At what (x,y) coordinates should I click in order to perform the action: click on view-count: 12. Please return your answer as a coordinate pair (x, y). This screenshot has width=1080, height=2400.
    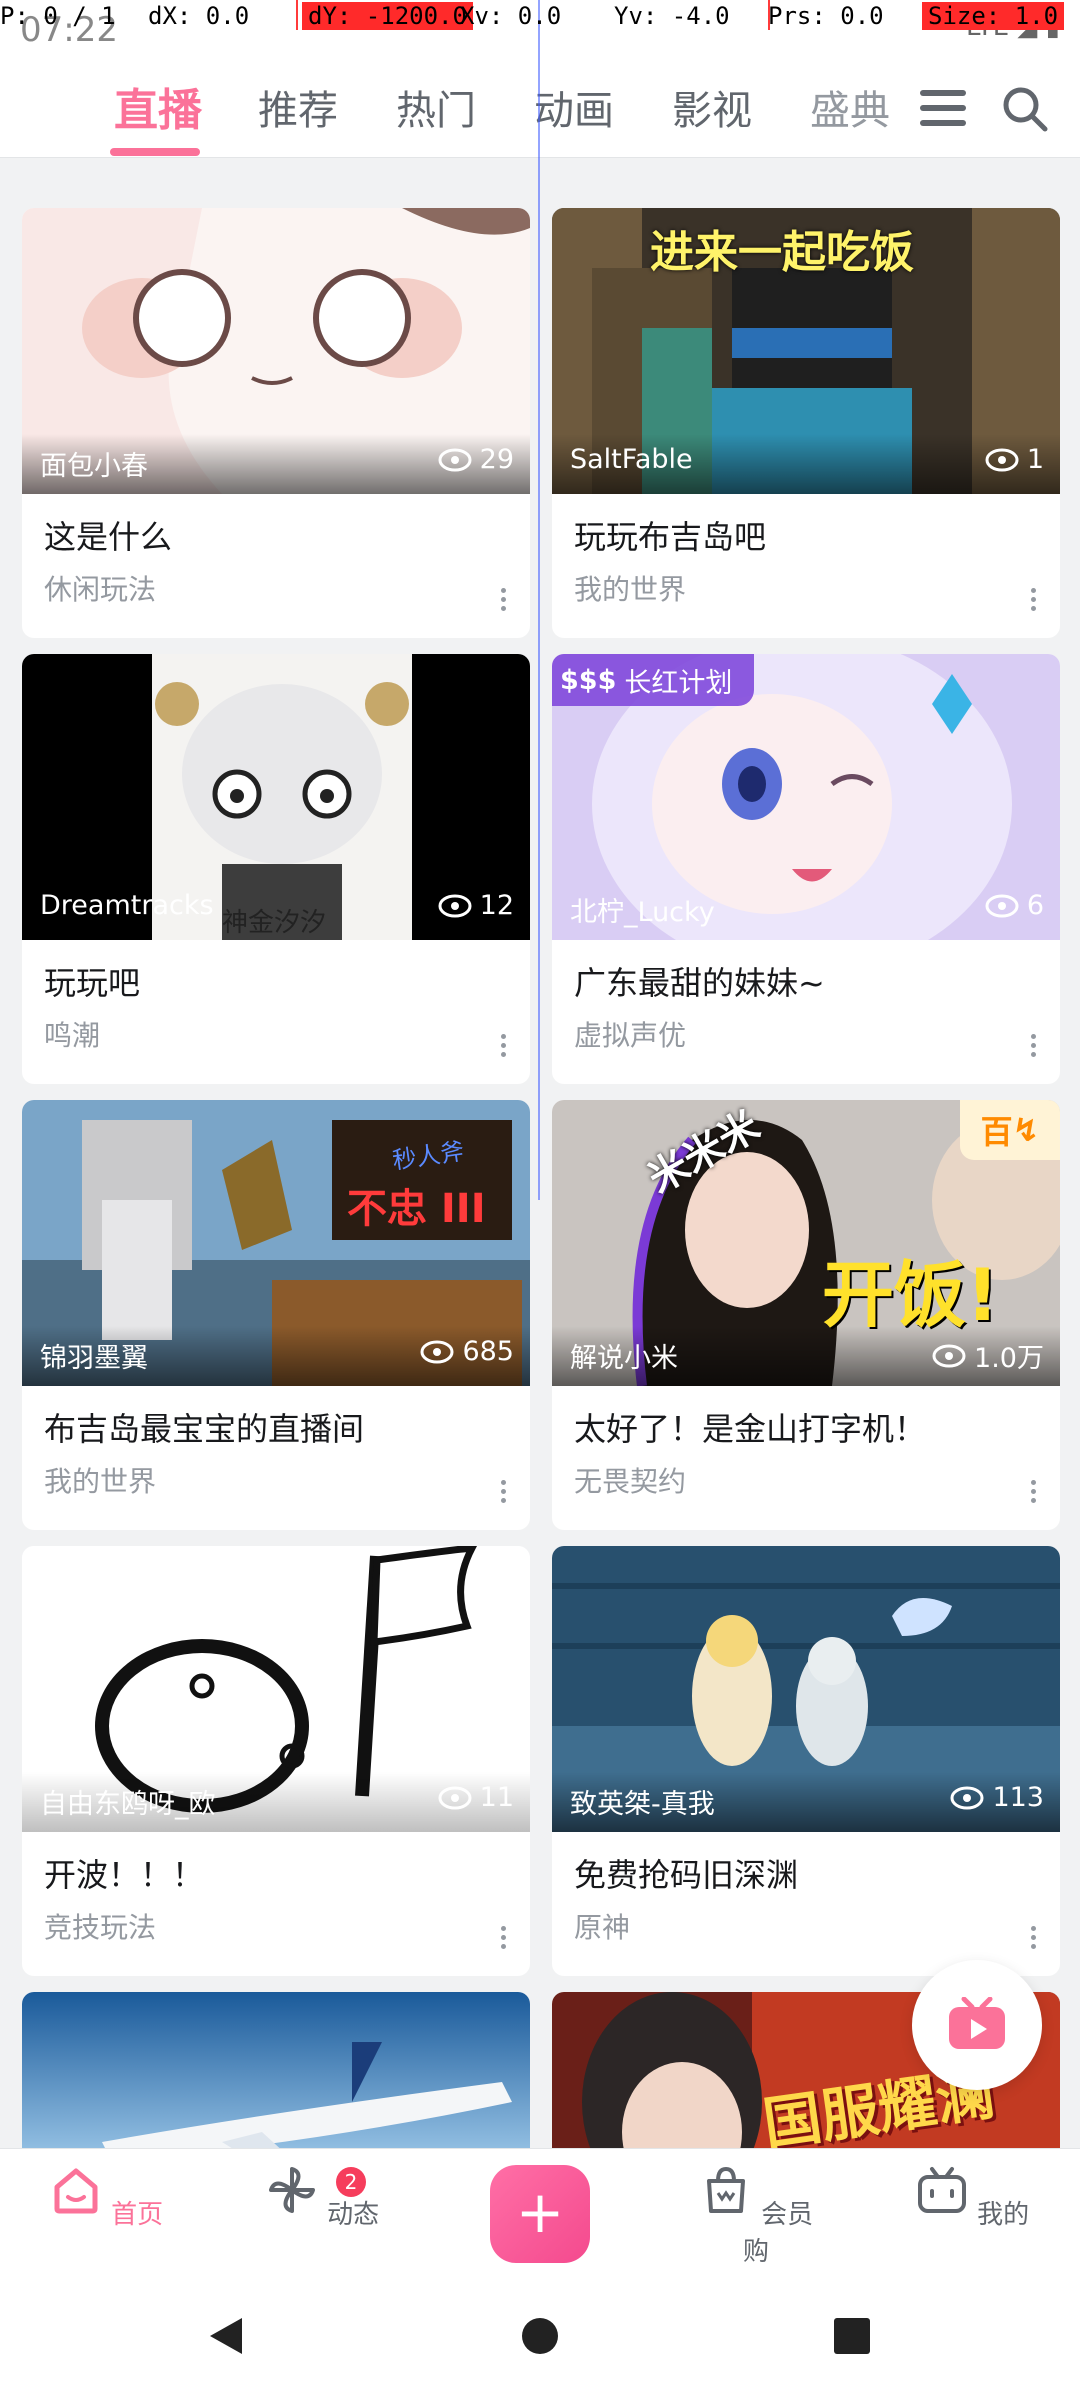
    Looking at the image, I should click on (476, 905).